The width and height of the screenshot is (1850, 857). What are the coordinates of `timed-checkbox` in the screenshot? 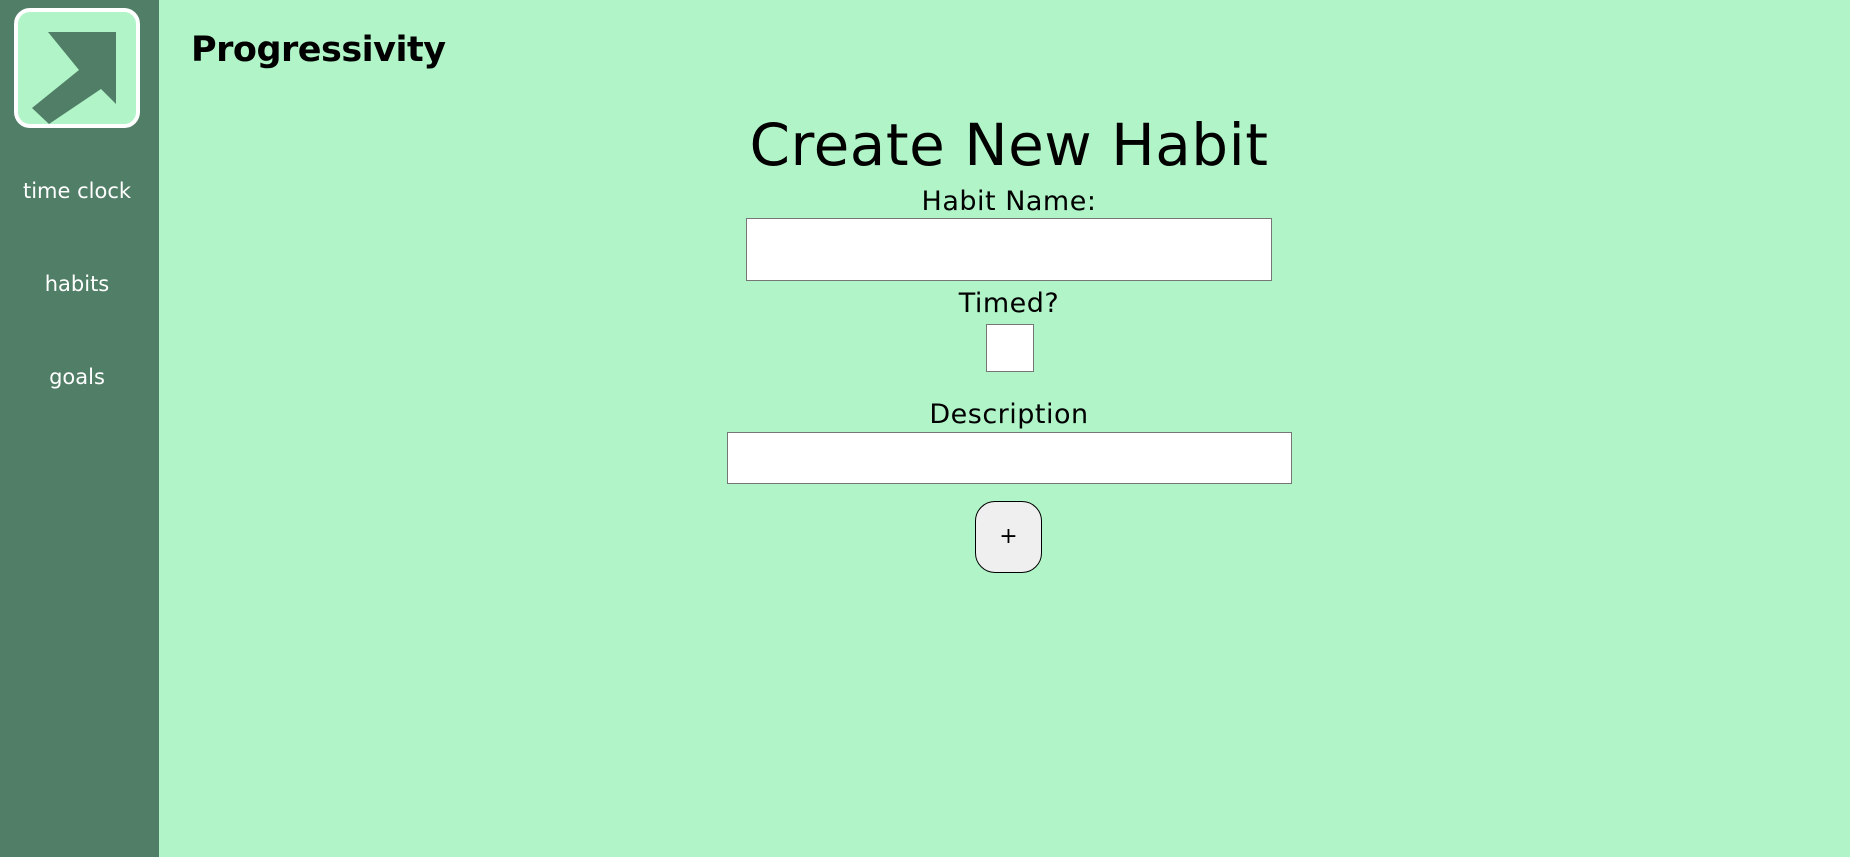 It's located at (1010, 348).